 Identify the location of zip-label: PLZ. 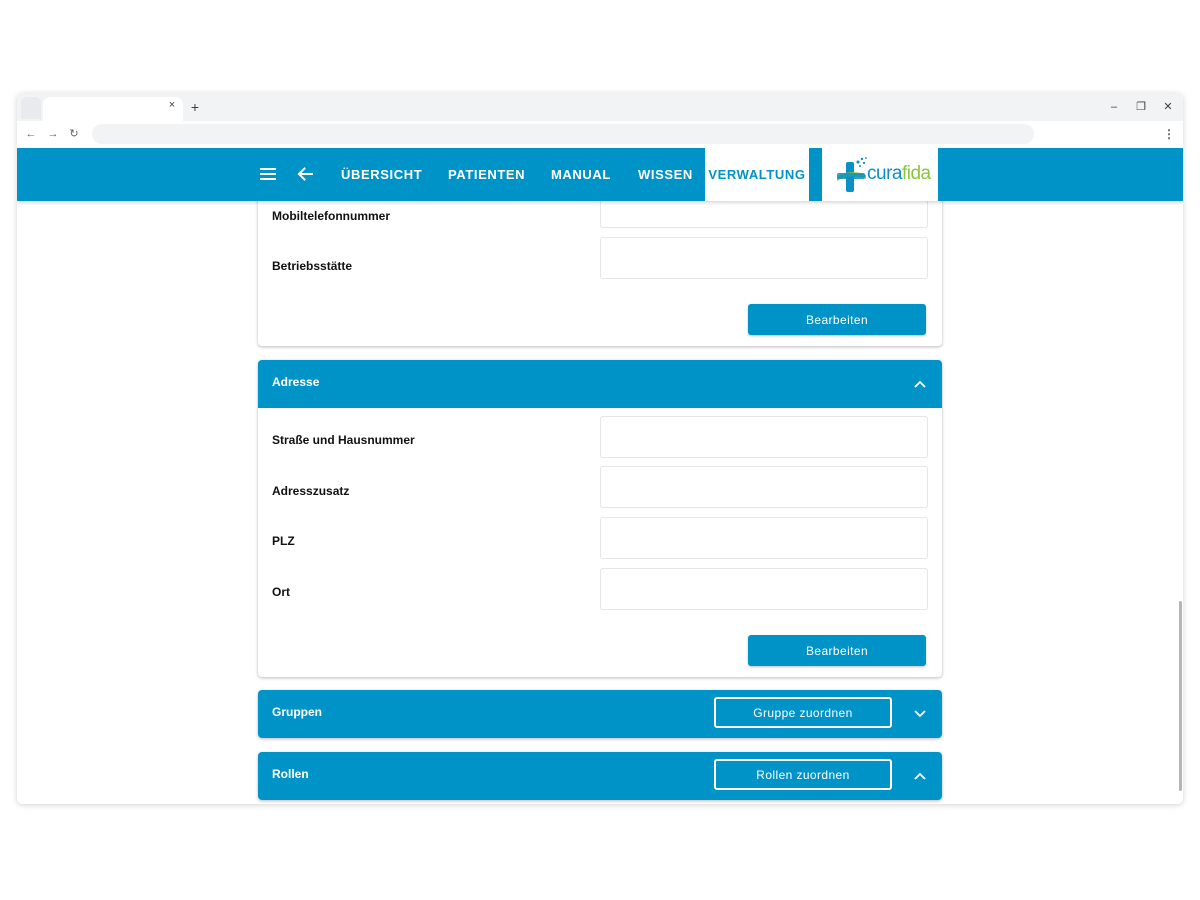
(283, 541).